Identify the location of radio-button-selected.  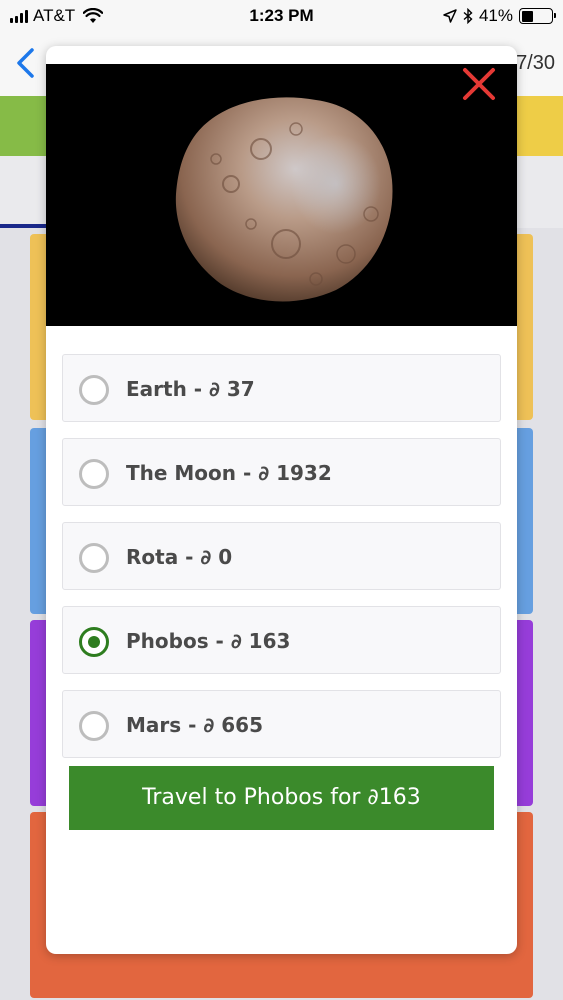
(94, 642).